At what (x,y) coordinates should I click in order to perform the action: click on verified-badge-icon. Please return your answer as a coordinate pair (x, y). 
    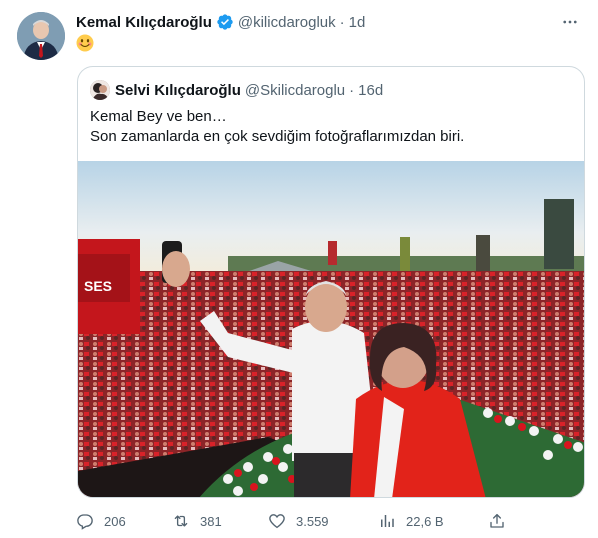
    Looking at the image, I should click on (225, 22).